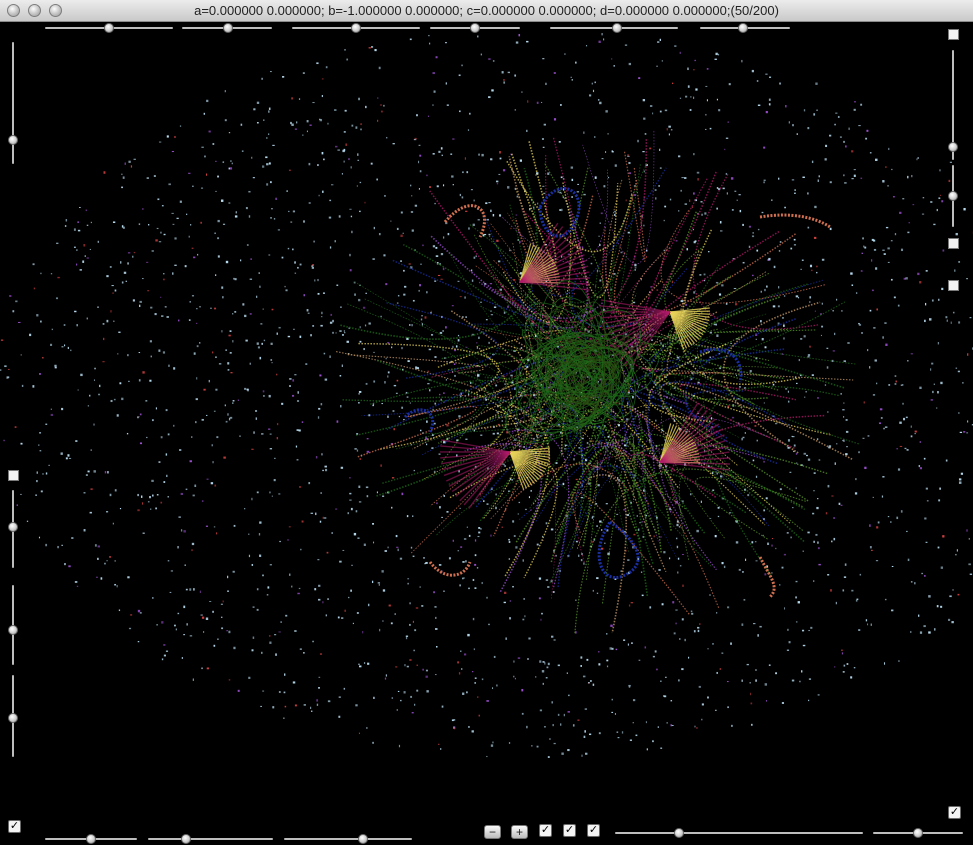 Image resolution: width=973 pixels, height=845 pixels. I want to click on right-checkbox: ✓, so click(954, 812).